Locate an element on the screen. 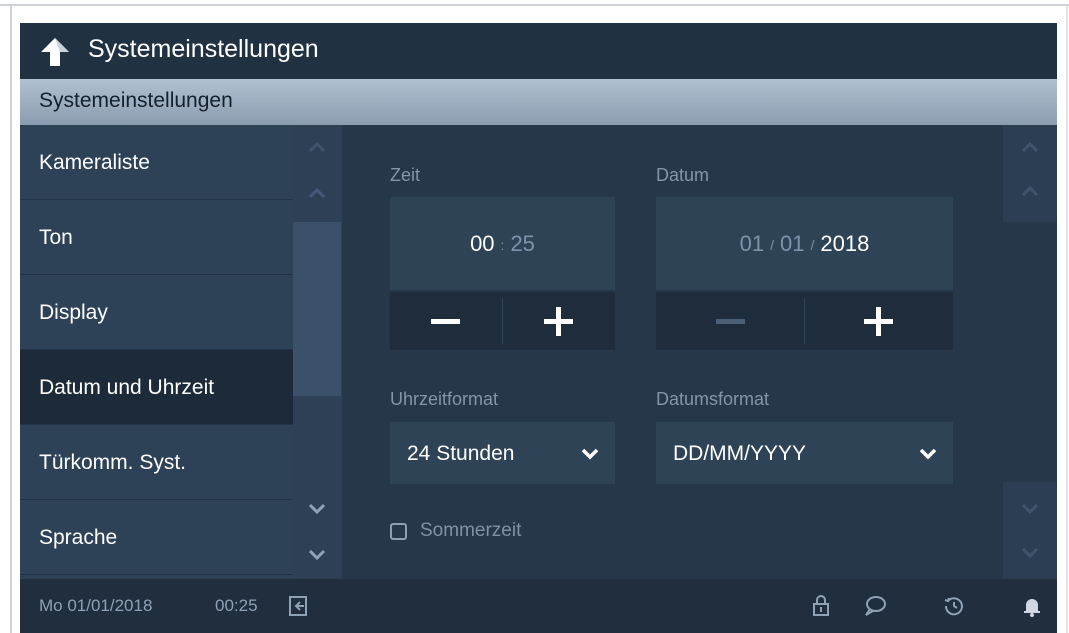  sidebar-item-ton: Ton is located at coordinates (156, 237).